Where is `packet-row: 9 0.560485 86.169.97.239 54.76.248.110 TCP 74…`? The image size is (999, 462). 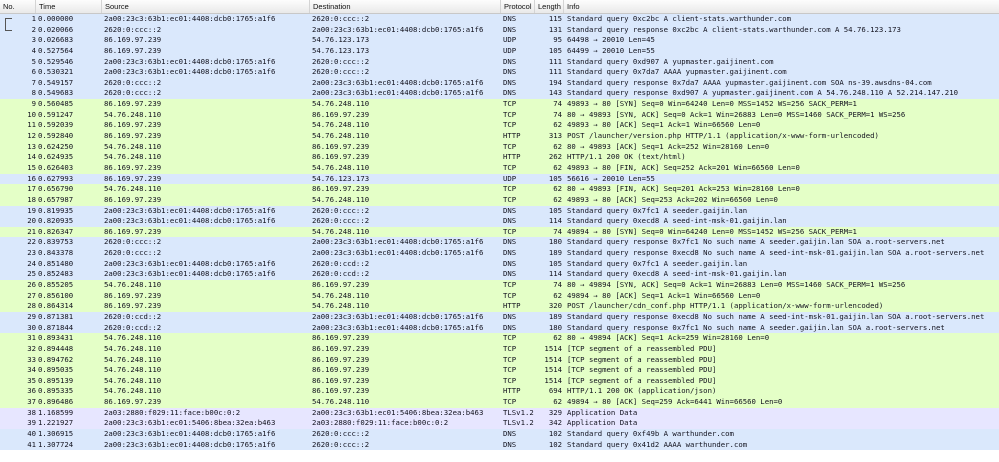 packet-row: 9 0.560485 86.169.97.239 54.76.248.110 TCP 74… is located at coordinates (499, 104).